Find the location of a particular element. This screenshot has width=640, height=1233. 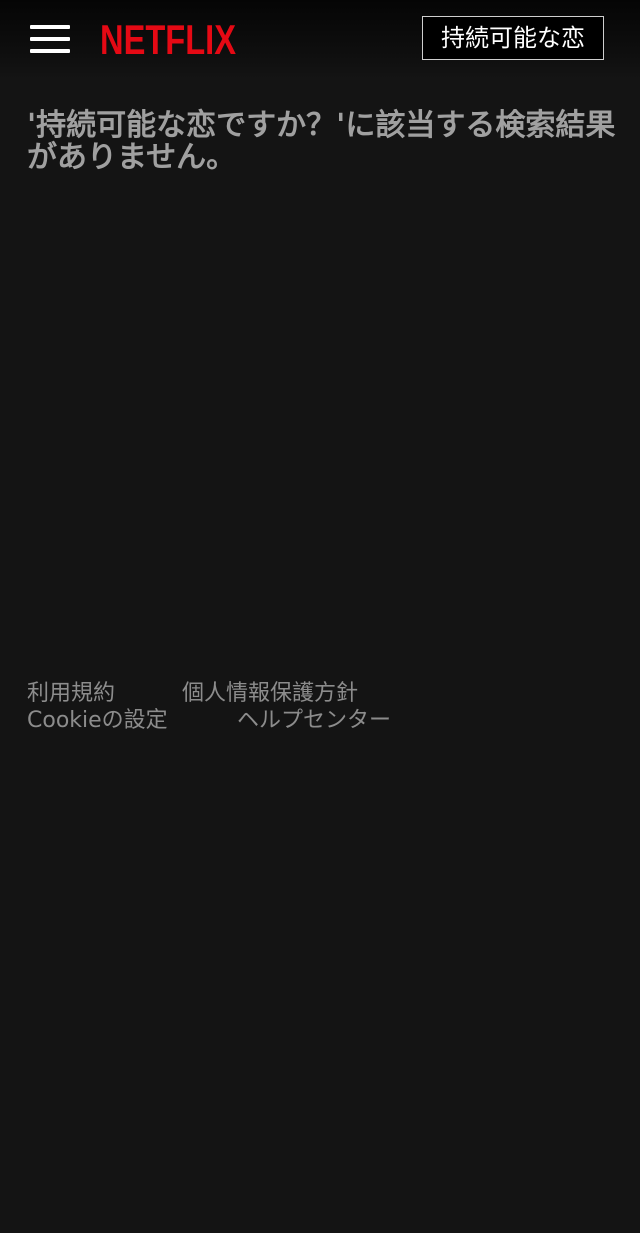

footer-links: 利用規約 個人情報保護方針 Cookieの設定 ヘルプセンター is located at coordinates (307, 705).